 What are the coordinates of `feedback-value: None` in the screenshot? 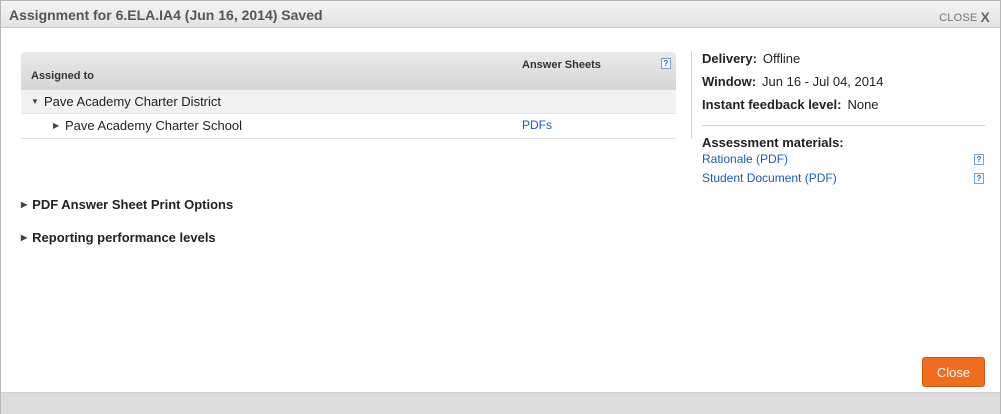 It's located at (863, 104).